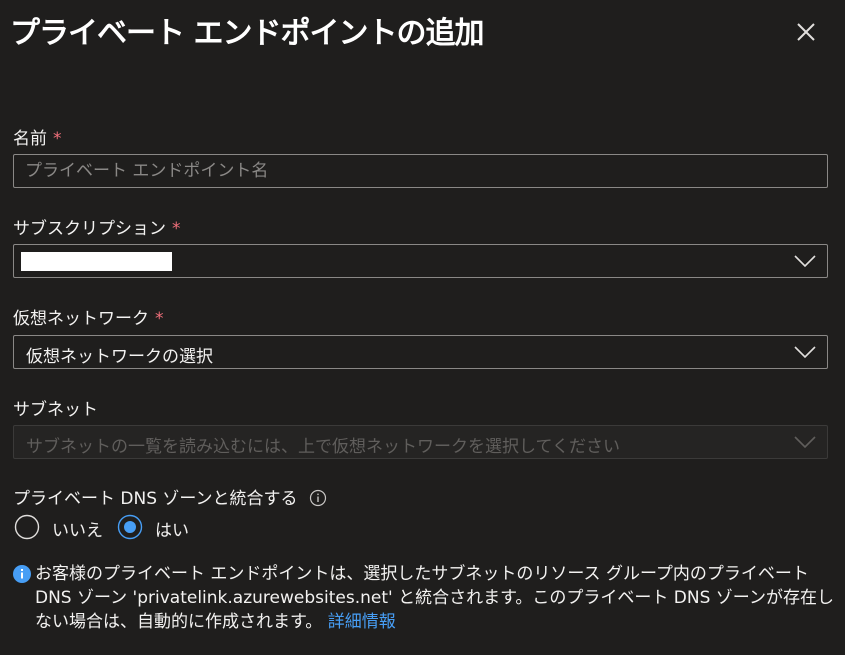 The image size is (845, 655). I want to click on vnet-label: 仮想ネットワーク *, so click(88, 319).